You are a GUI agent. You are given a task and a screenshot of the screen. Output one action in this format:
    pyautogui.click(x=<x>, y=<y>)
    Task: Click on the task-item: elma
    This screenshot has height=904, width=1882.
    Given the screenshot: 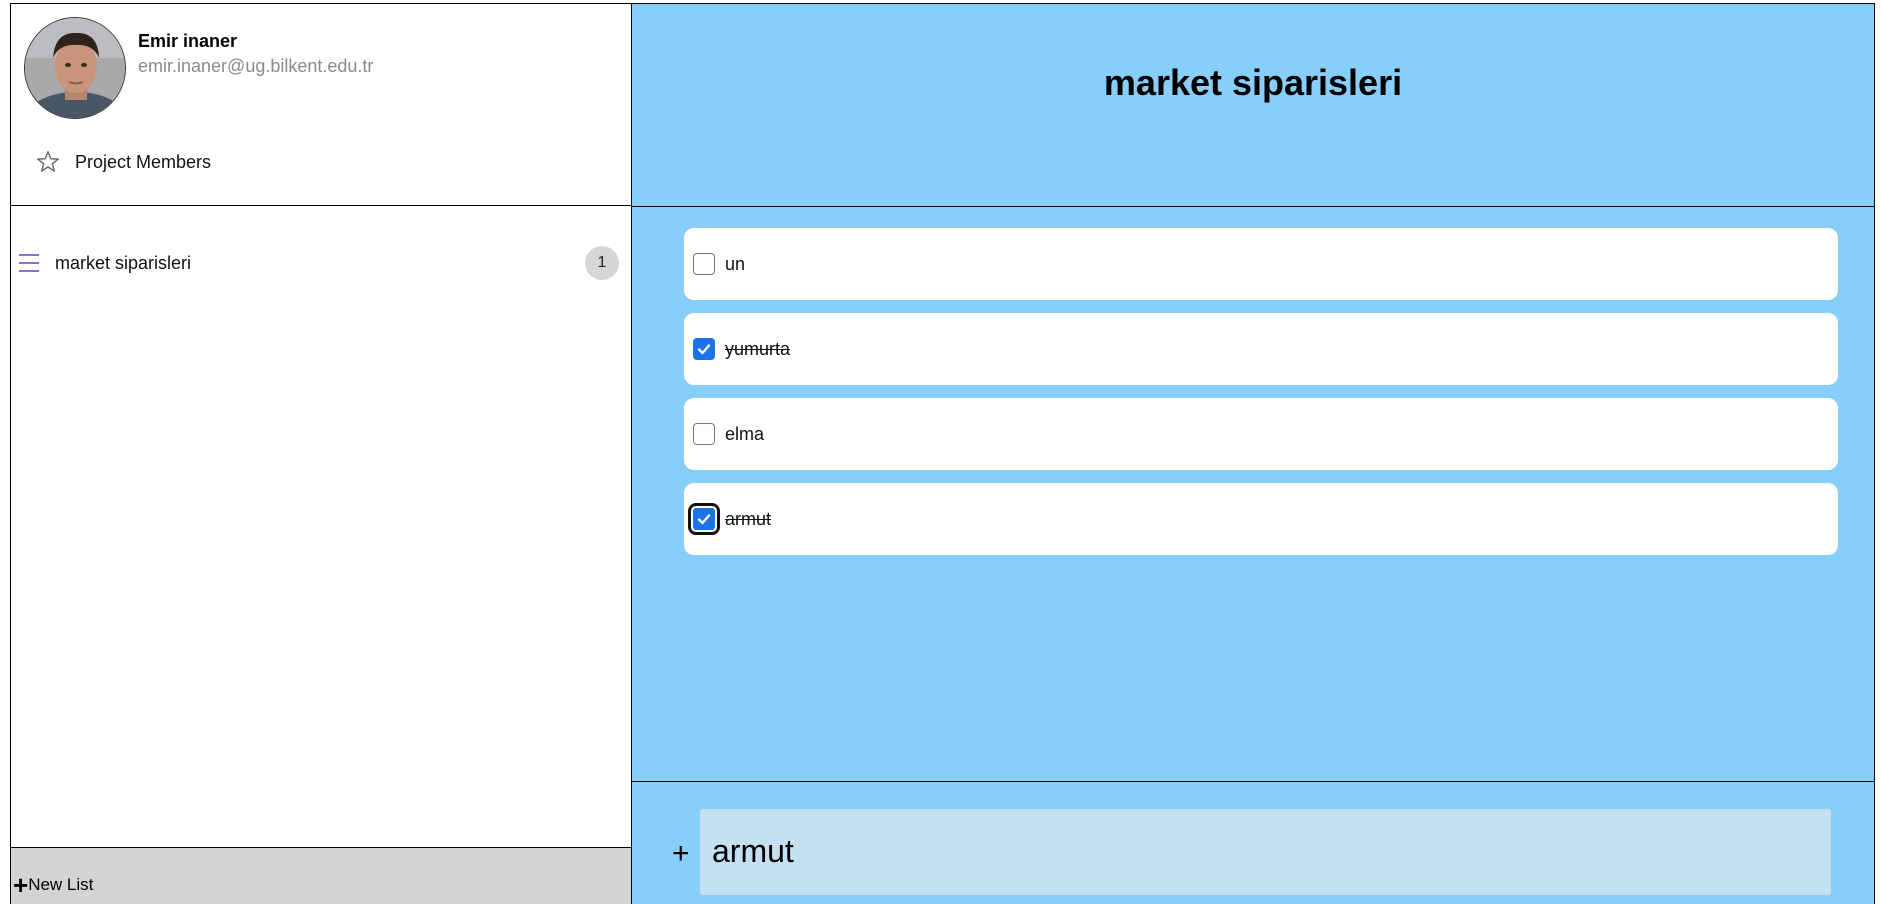 What is the action you would take?
    pyautogui.click(x=1261, y=434)
    